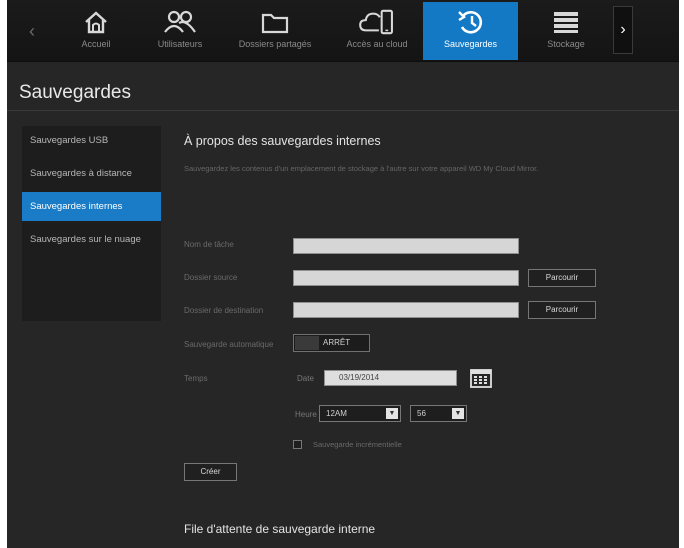 The width and height of the screenshot is (684, 548). What do you see at coordinates (96, 44) in the screenshot?
I see `nav-item-label: Accueil` at bounding box center [96, 44].